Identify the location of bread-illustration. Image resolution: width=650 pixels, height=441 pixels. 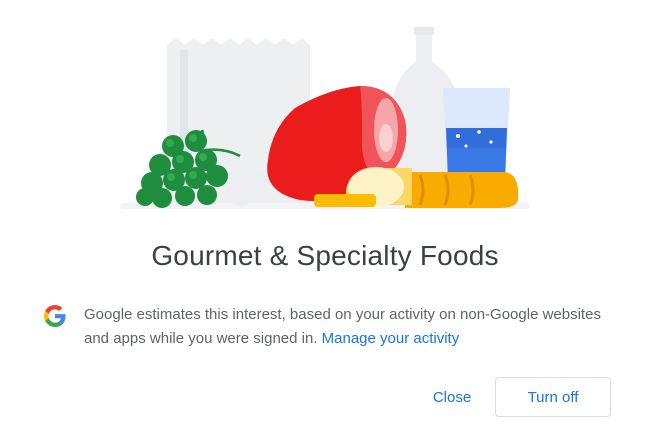
(462, 190).